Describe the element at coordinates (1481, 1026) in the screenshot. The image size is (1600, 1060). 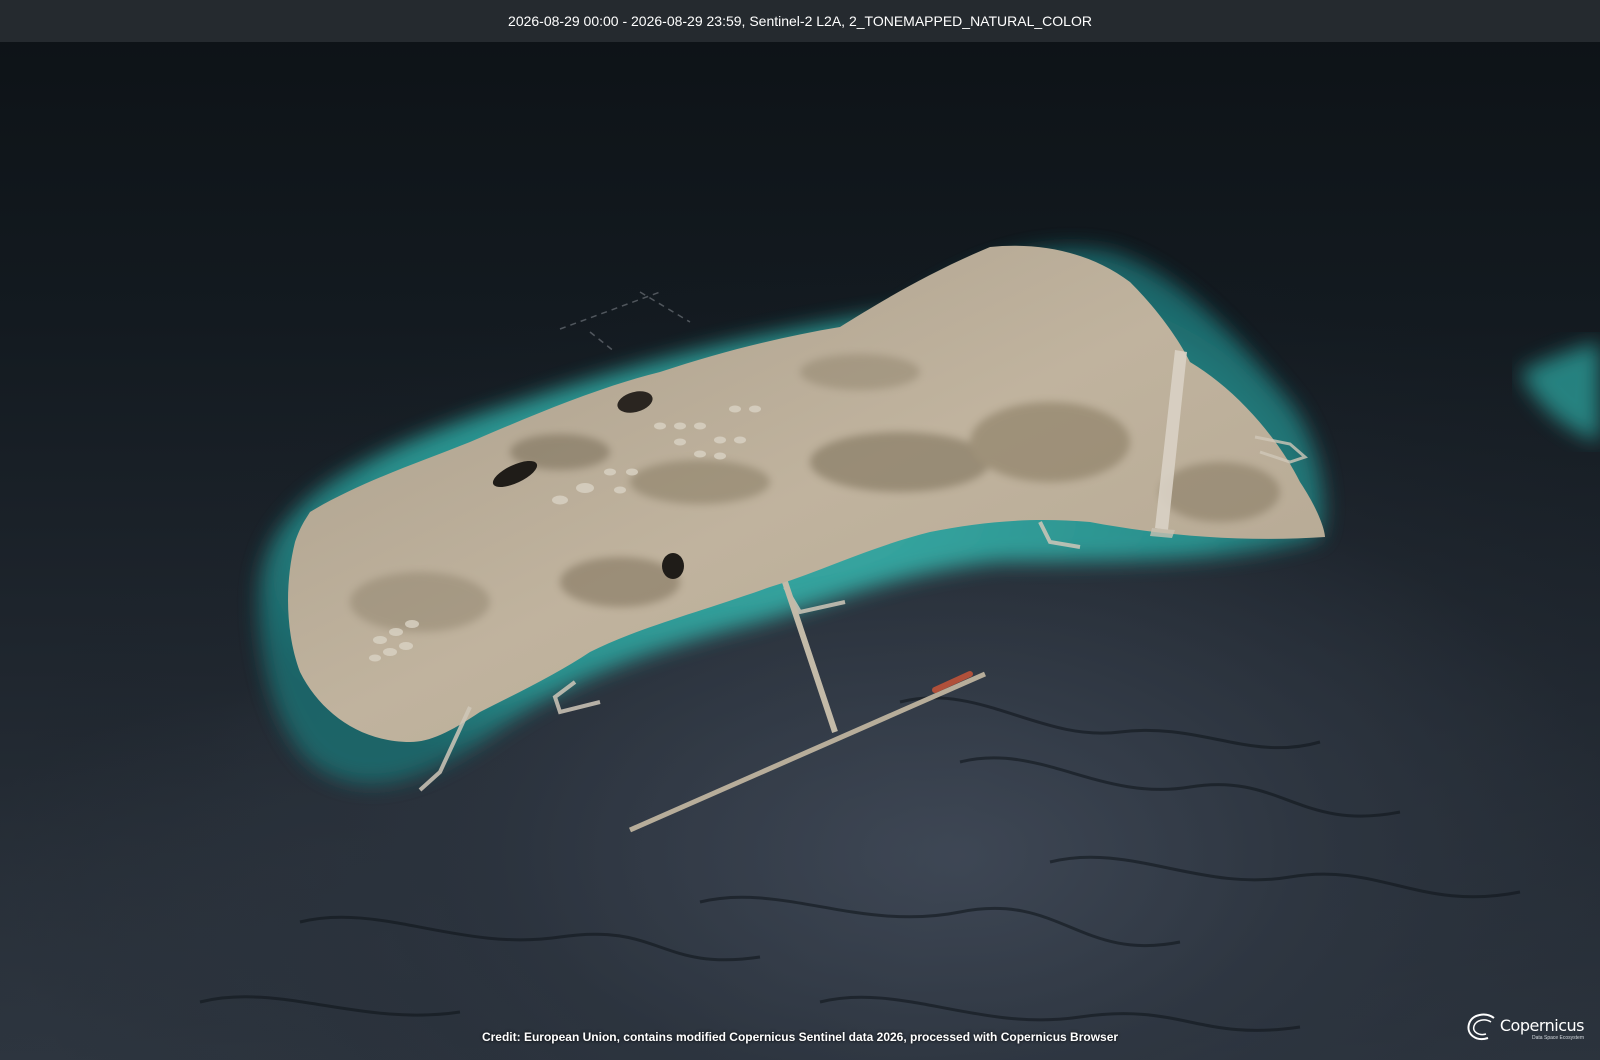
I see `copernicus-swoosh-icon` at that location.